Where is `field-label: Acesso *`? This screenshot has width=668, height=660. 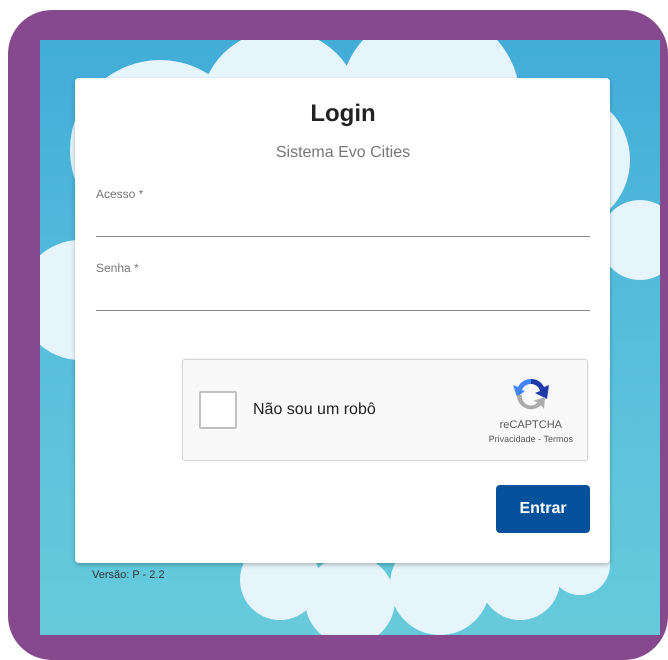
field-label: Acesso * is located at coordinates (120, 194).